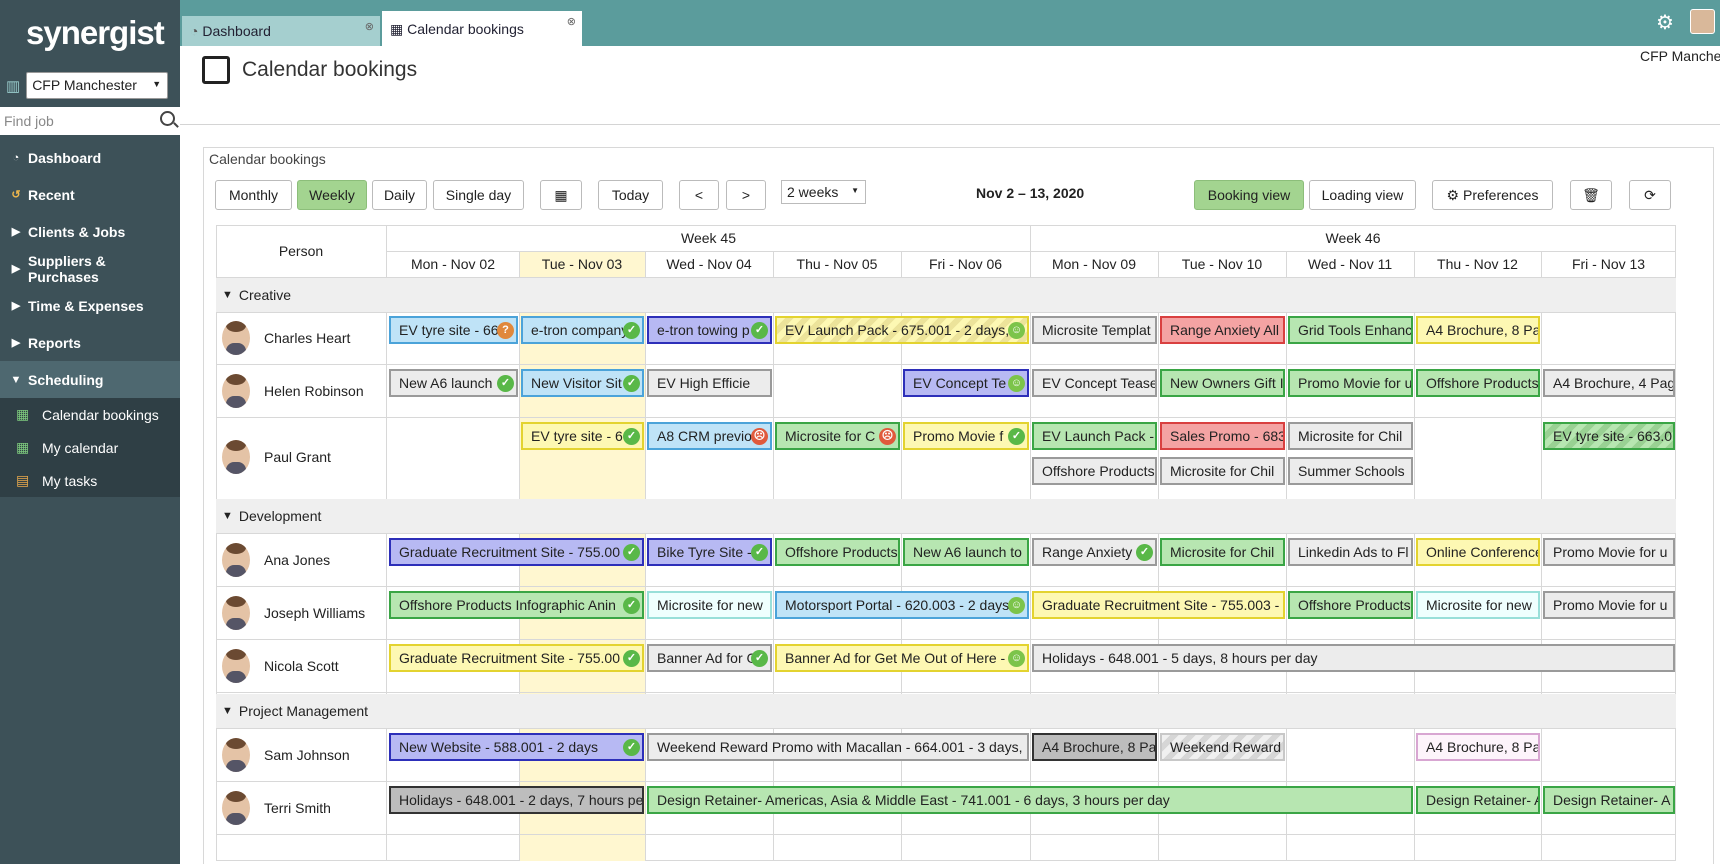 This screenshot has width=1720, height=864. I want to click on booking: Banner Ad for Get Me Out of Here - 6 ☺, so click(902, 658).